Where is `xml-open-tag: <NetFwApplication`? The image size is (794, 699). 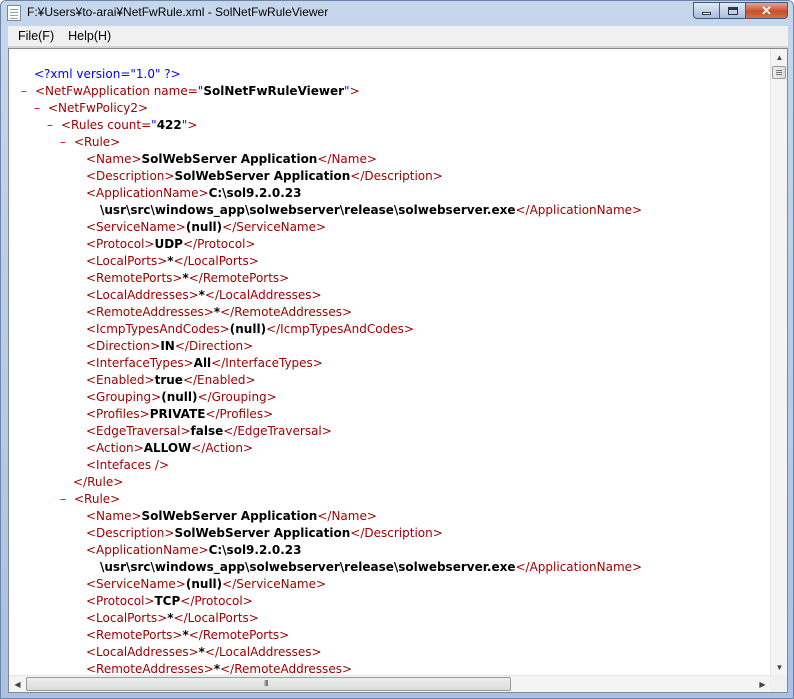
xml-open-tag: <NetFwApplication is located at coordinates (92, 91).